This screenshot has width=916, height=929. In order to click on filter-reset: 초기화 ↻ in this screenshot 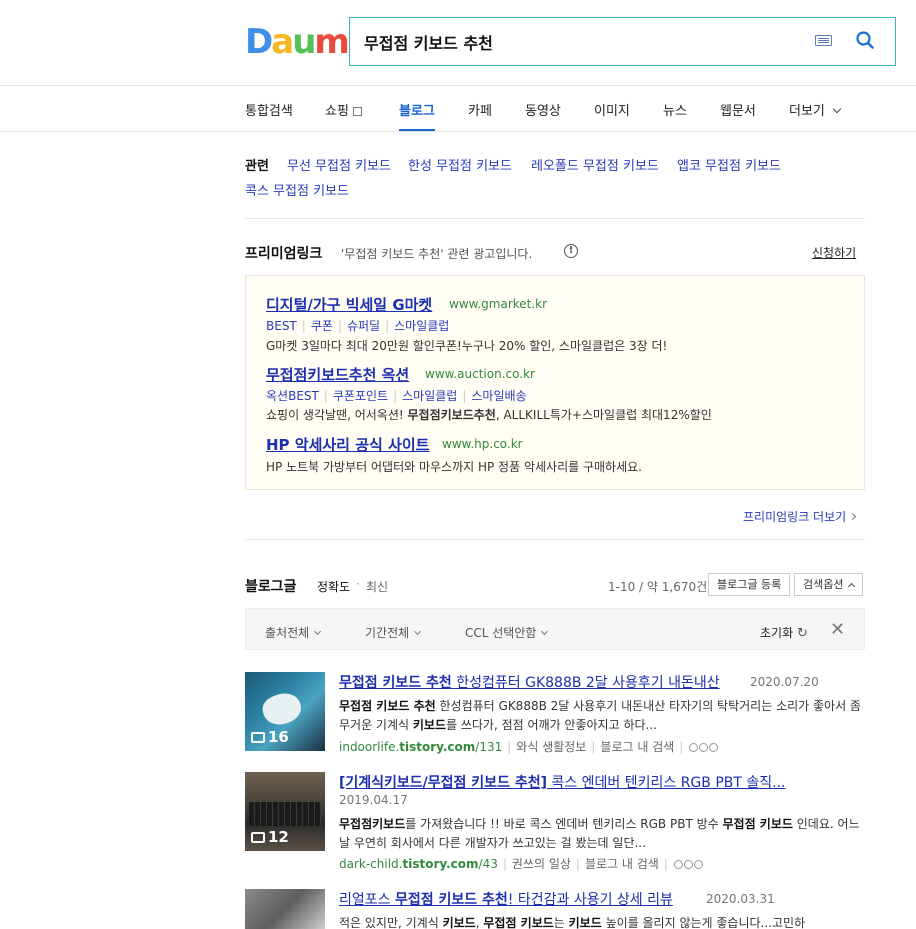, I will do `click(784, 632)`.